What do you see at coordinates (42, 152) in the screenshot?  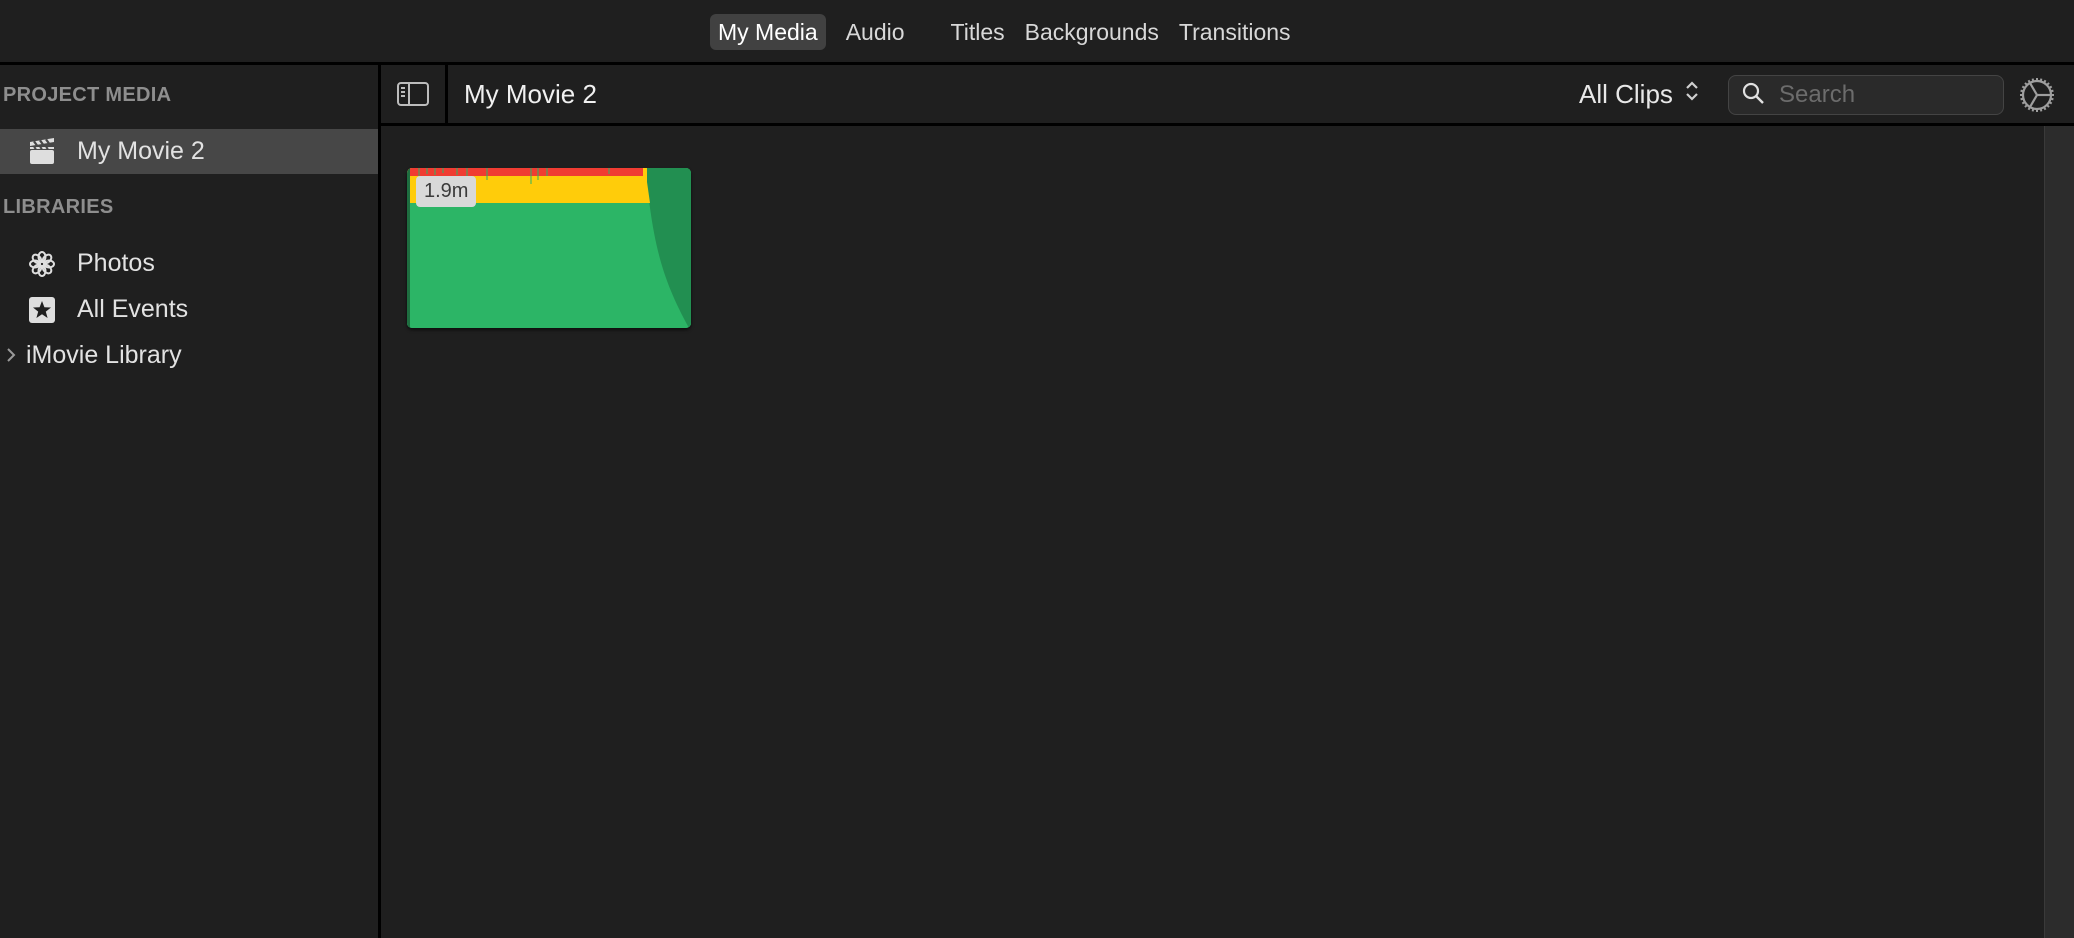 I see `clapperboard-icon` at bounding box center [42, 152].